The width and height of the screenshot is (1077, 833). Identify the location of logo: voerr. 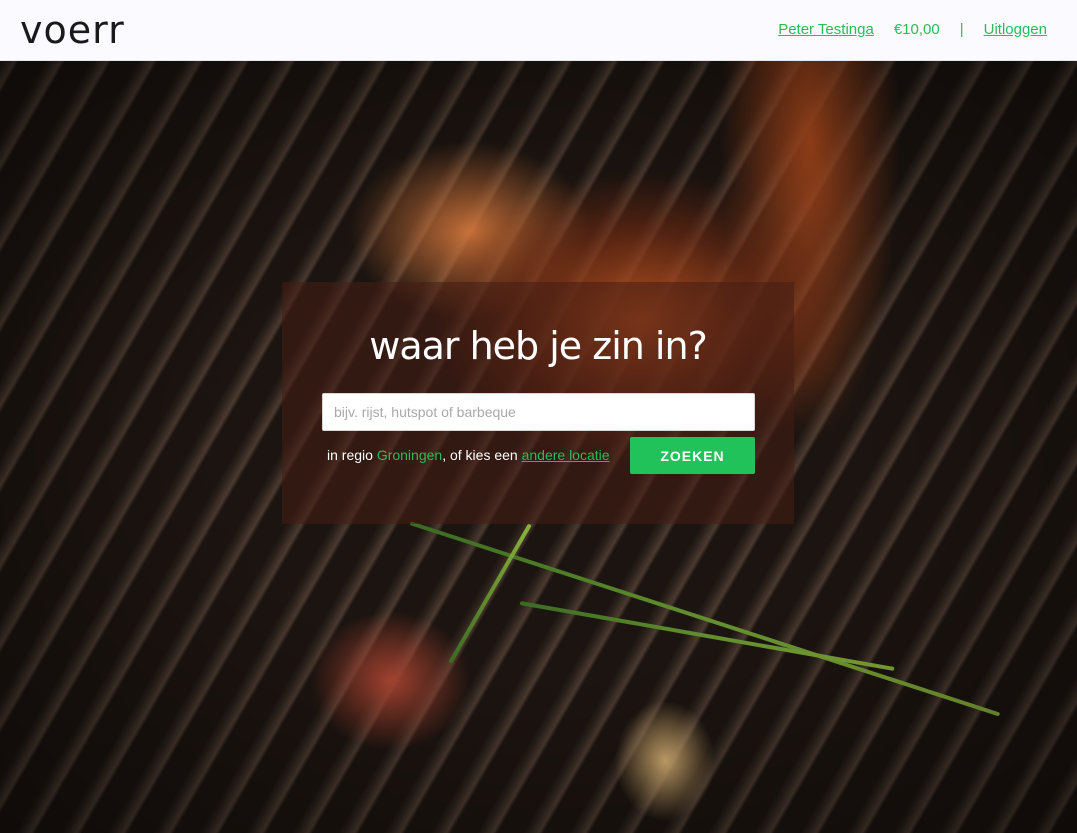
(72, 30).